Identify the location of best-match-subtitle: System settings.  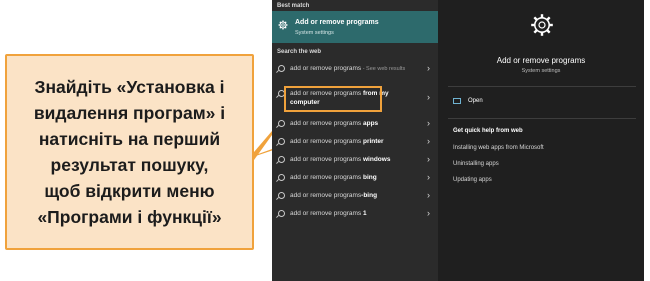
(314, 33).